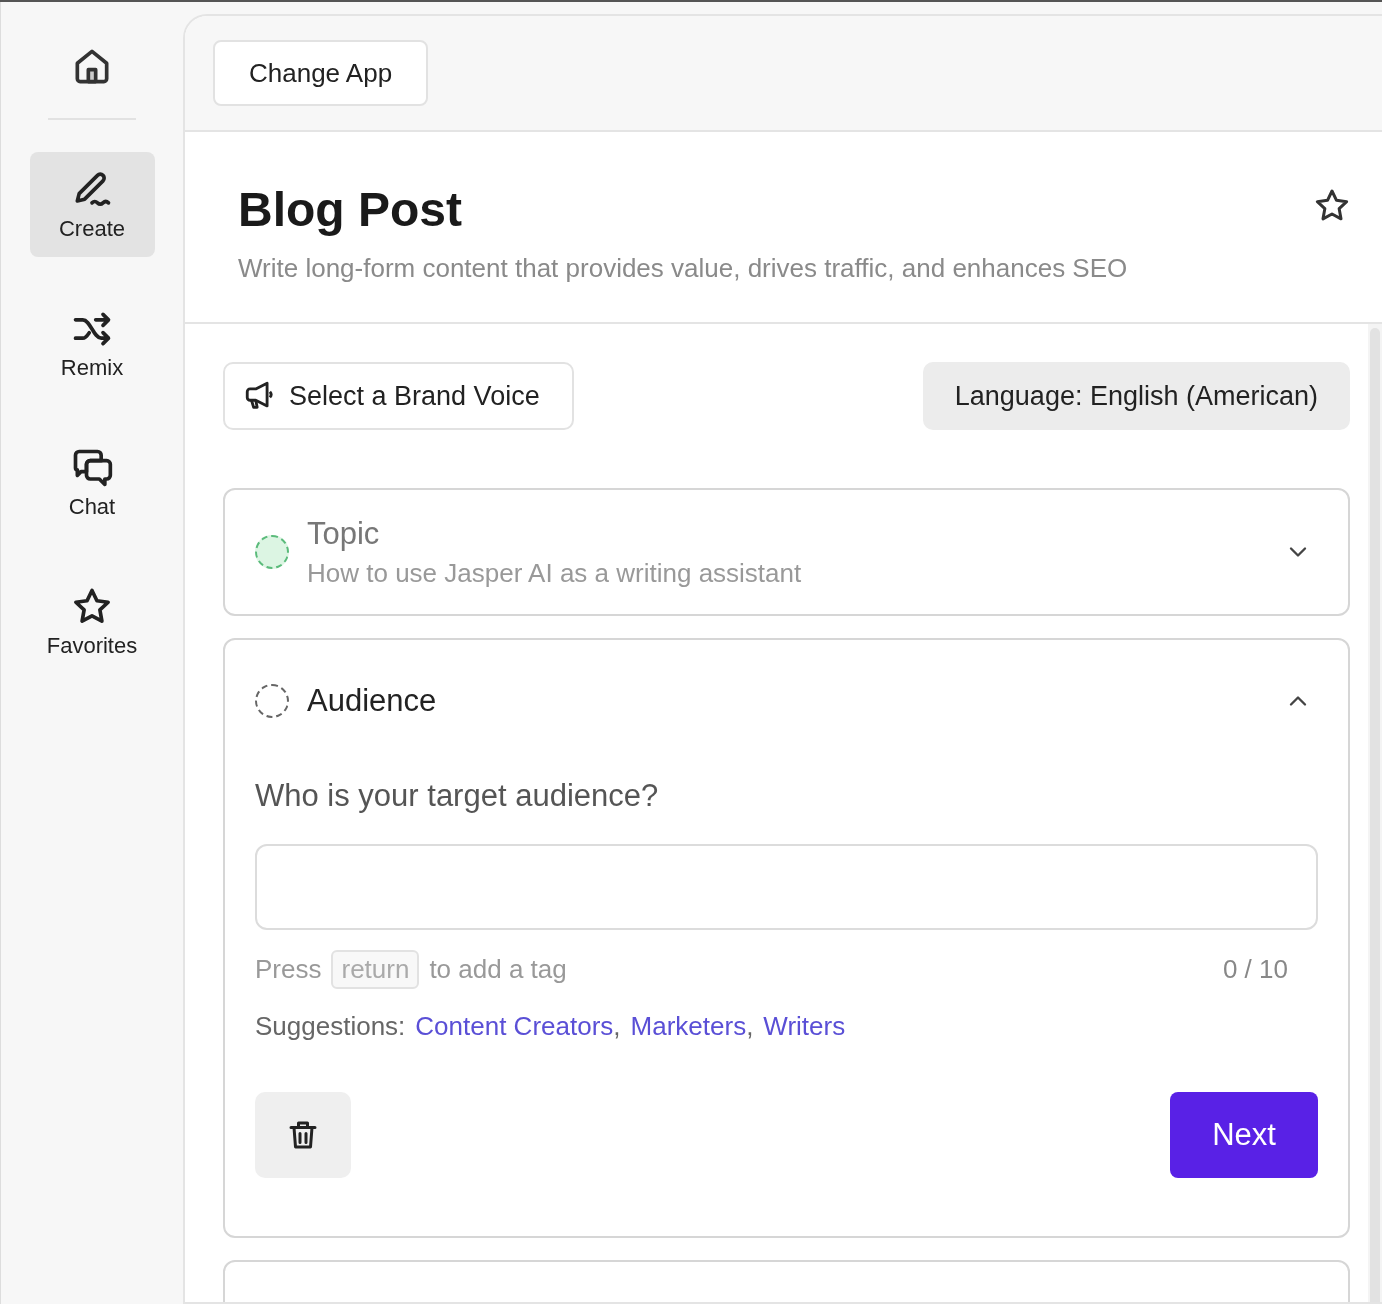 The width and height of the screenshot is (1382, 1304). Describe the element at coordinates (321, 73) in the screenshot. I see `change-app-button: Change App` at that location.